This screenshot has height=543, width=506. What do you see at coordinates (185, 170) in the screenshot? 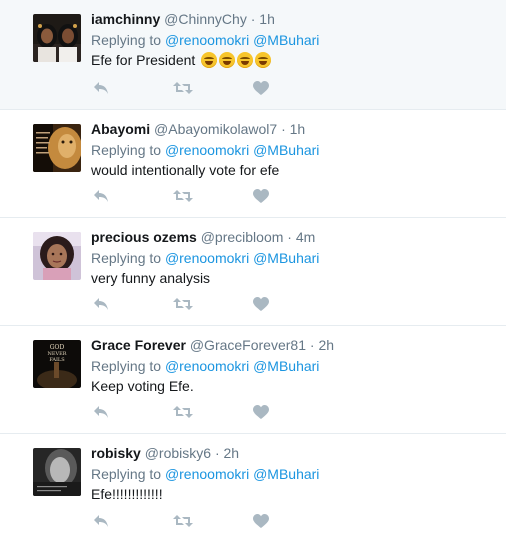
I see `tweet-text: would intentionally vote for efe` at bounding box center [185, 170].